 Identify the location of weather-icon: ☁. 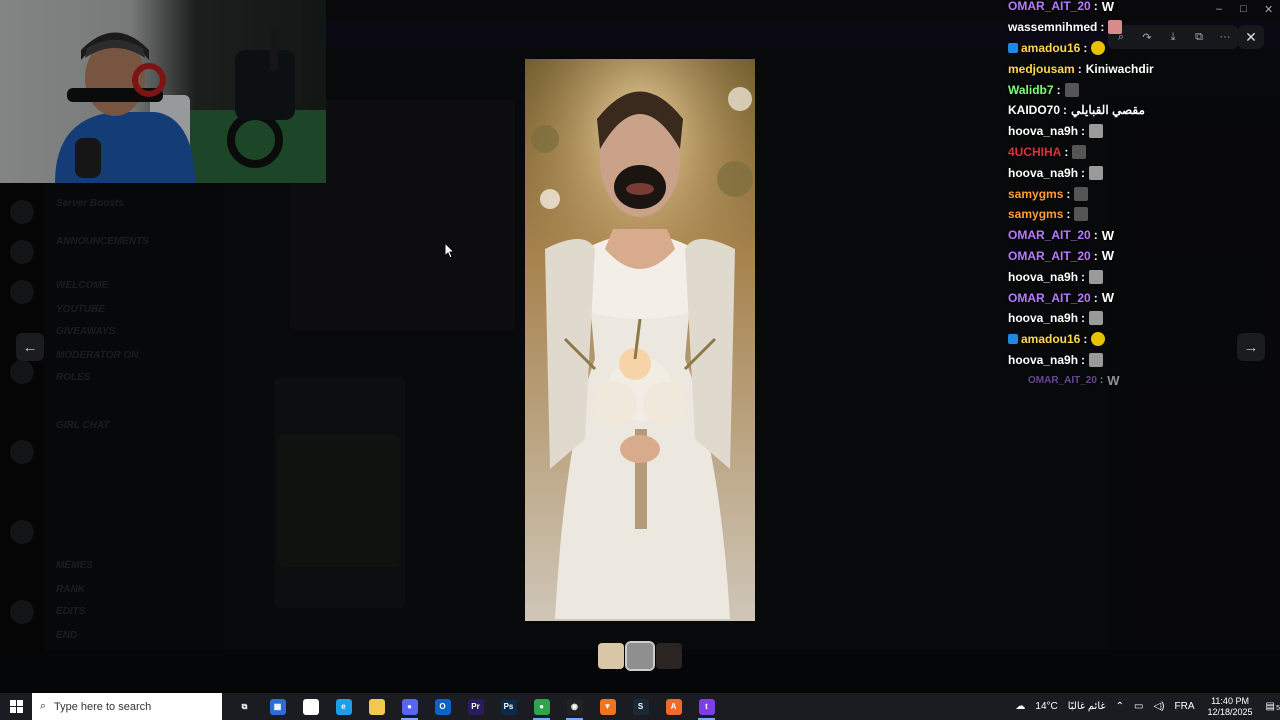
(1020, 706).